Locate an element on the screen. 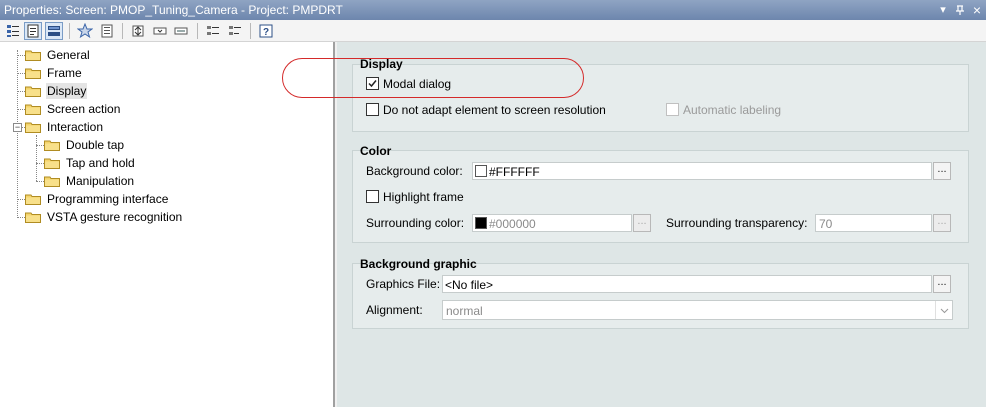 This screenshot has height=407, width=986. tree-item-display: Display is located at coordinates (56, 91).